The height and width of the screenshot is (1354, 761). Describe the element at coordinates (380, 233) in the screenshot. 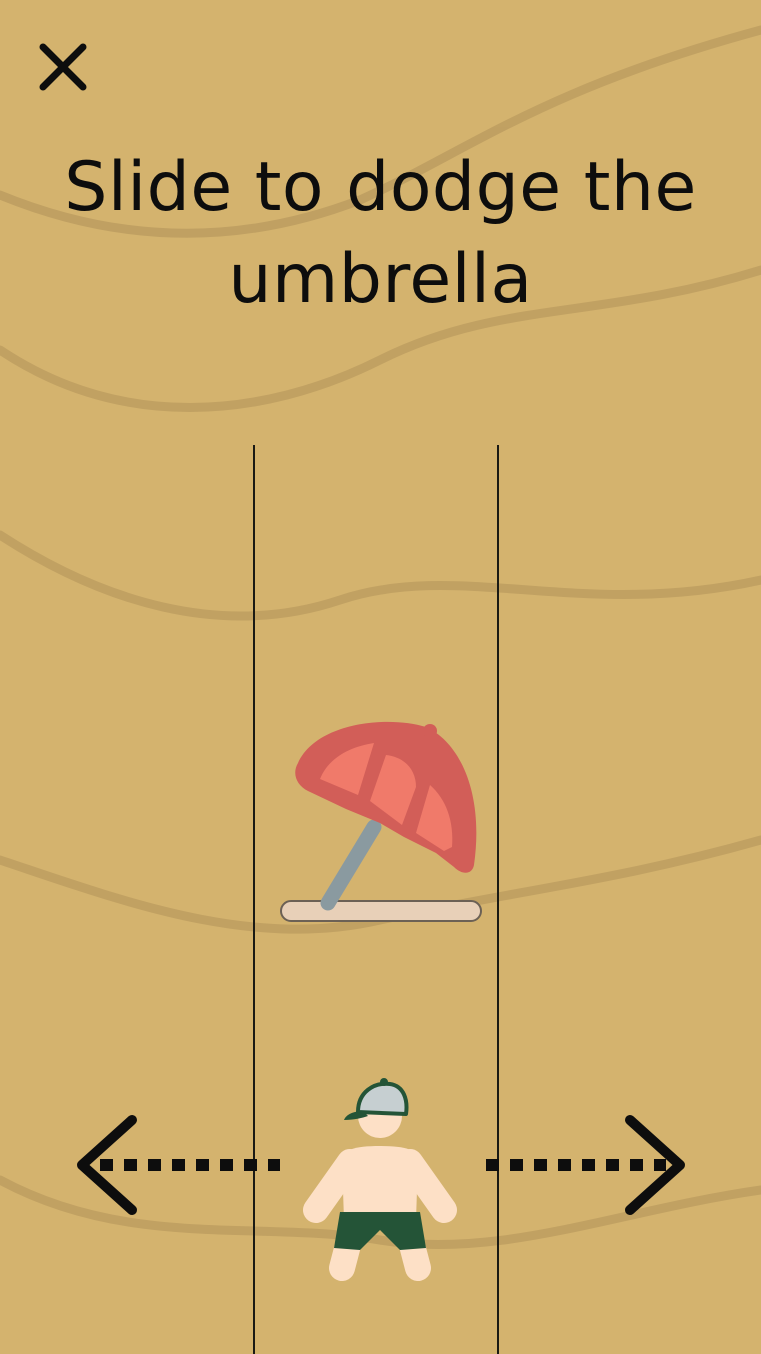

I see `instruction-text: Slide to dodge the umbrella` at that location.